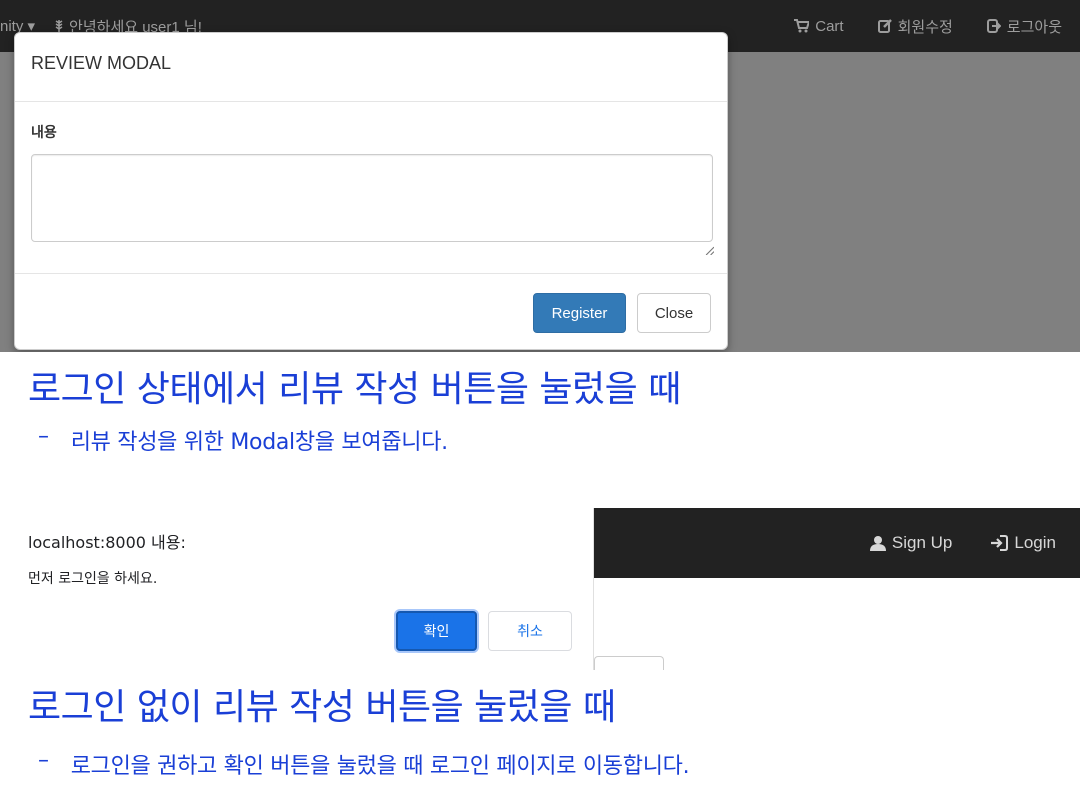 The height and width of the screenshot is (796, 1080). What do you see at coordinates (962, 543) in the screenshot?
I see `navbar-right: Sign Up Login` at bounding box center [962, 543].